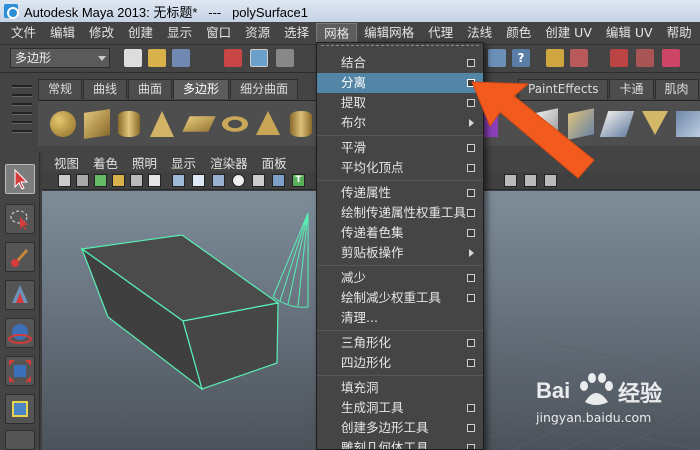 The image size is (700, 450). What do you see at coordinates (178, 180) in the screenshot?
I see `wireframe-icon` at bounding box center [178, 180].